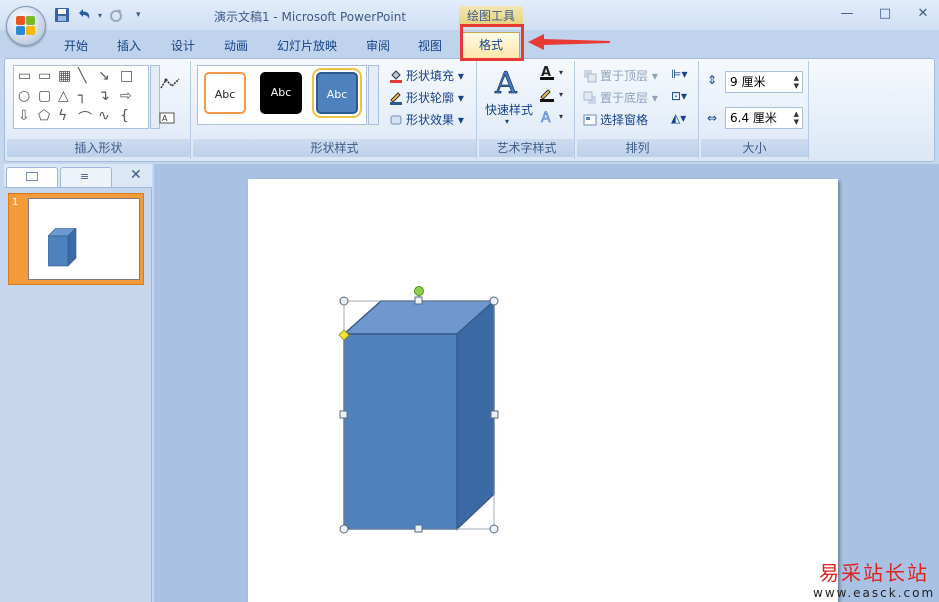 Image resolution: width=939 pixels, height=602 pixels. I want to click on quick-styles-button: 快速样式, so click(509, 109).